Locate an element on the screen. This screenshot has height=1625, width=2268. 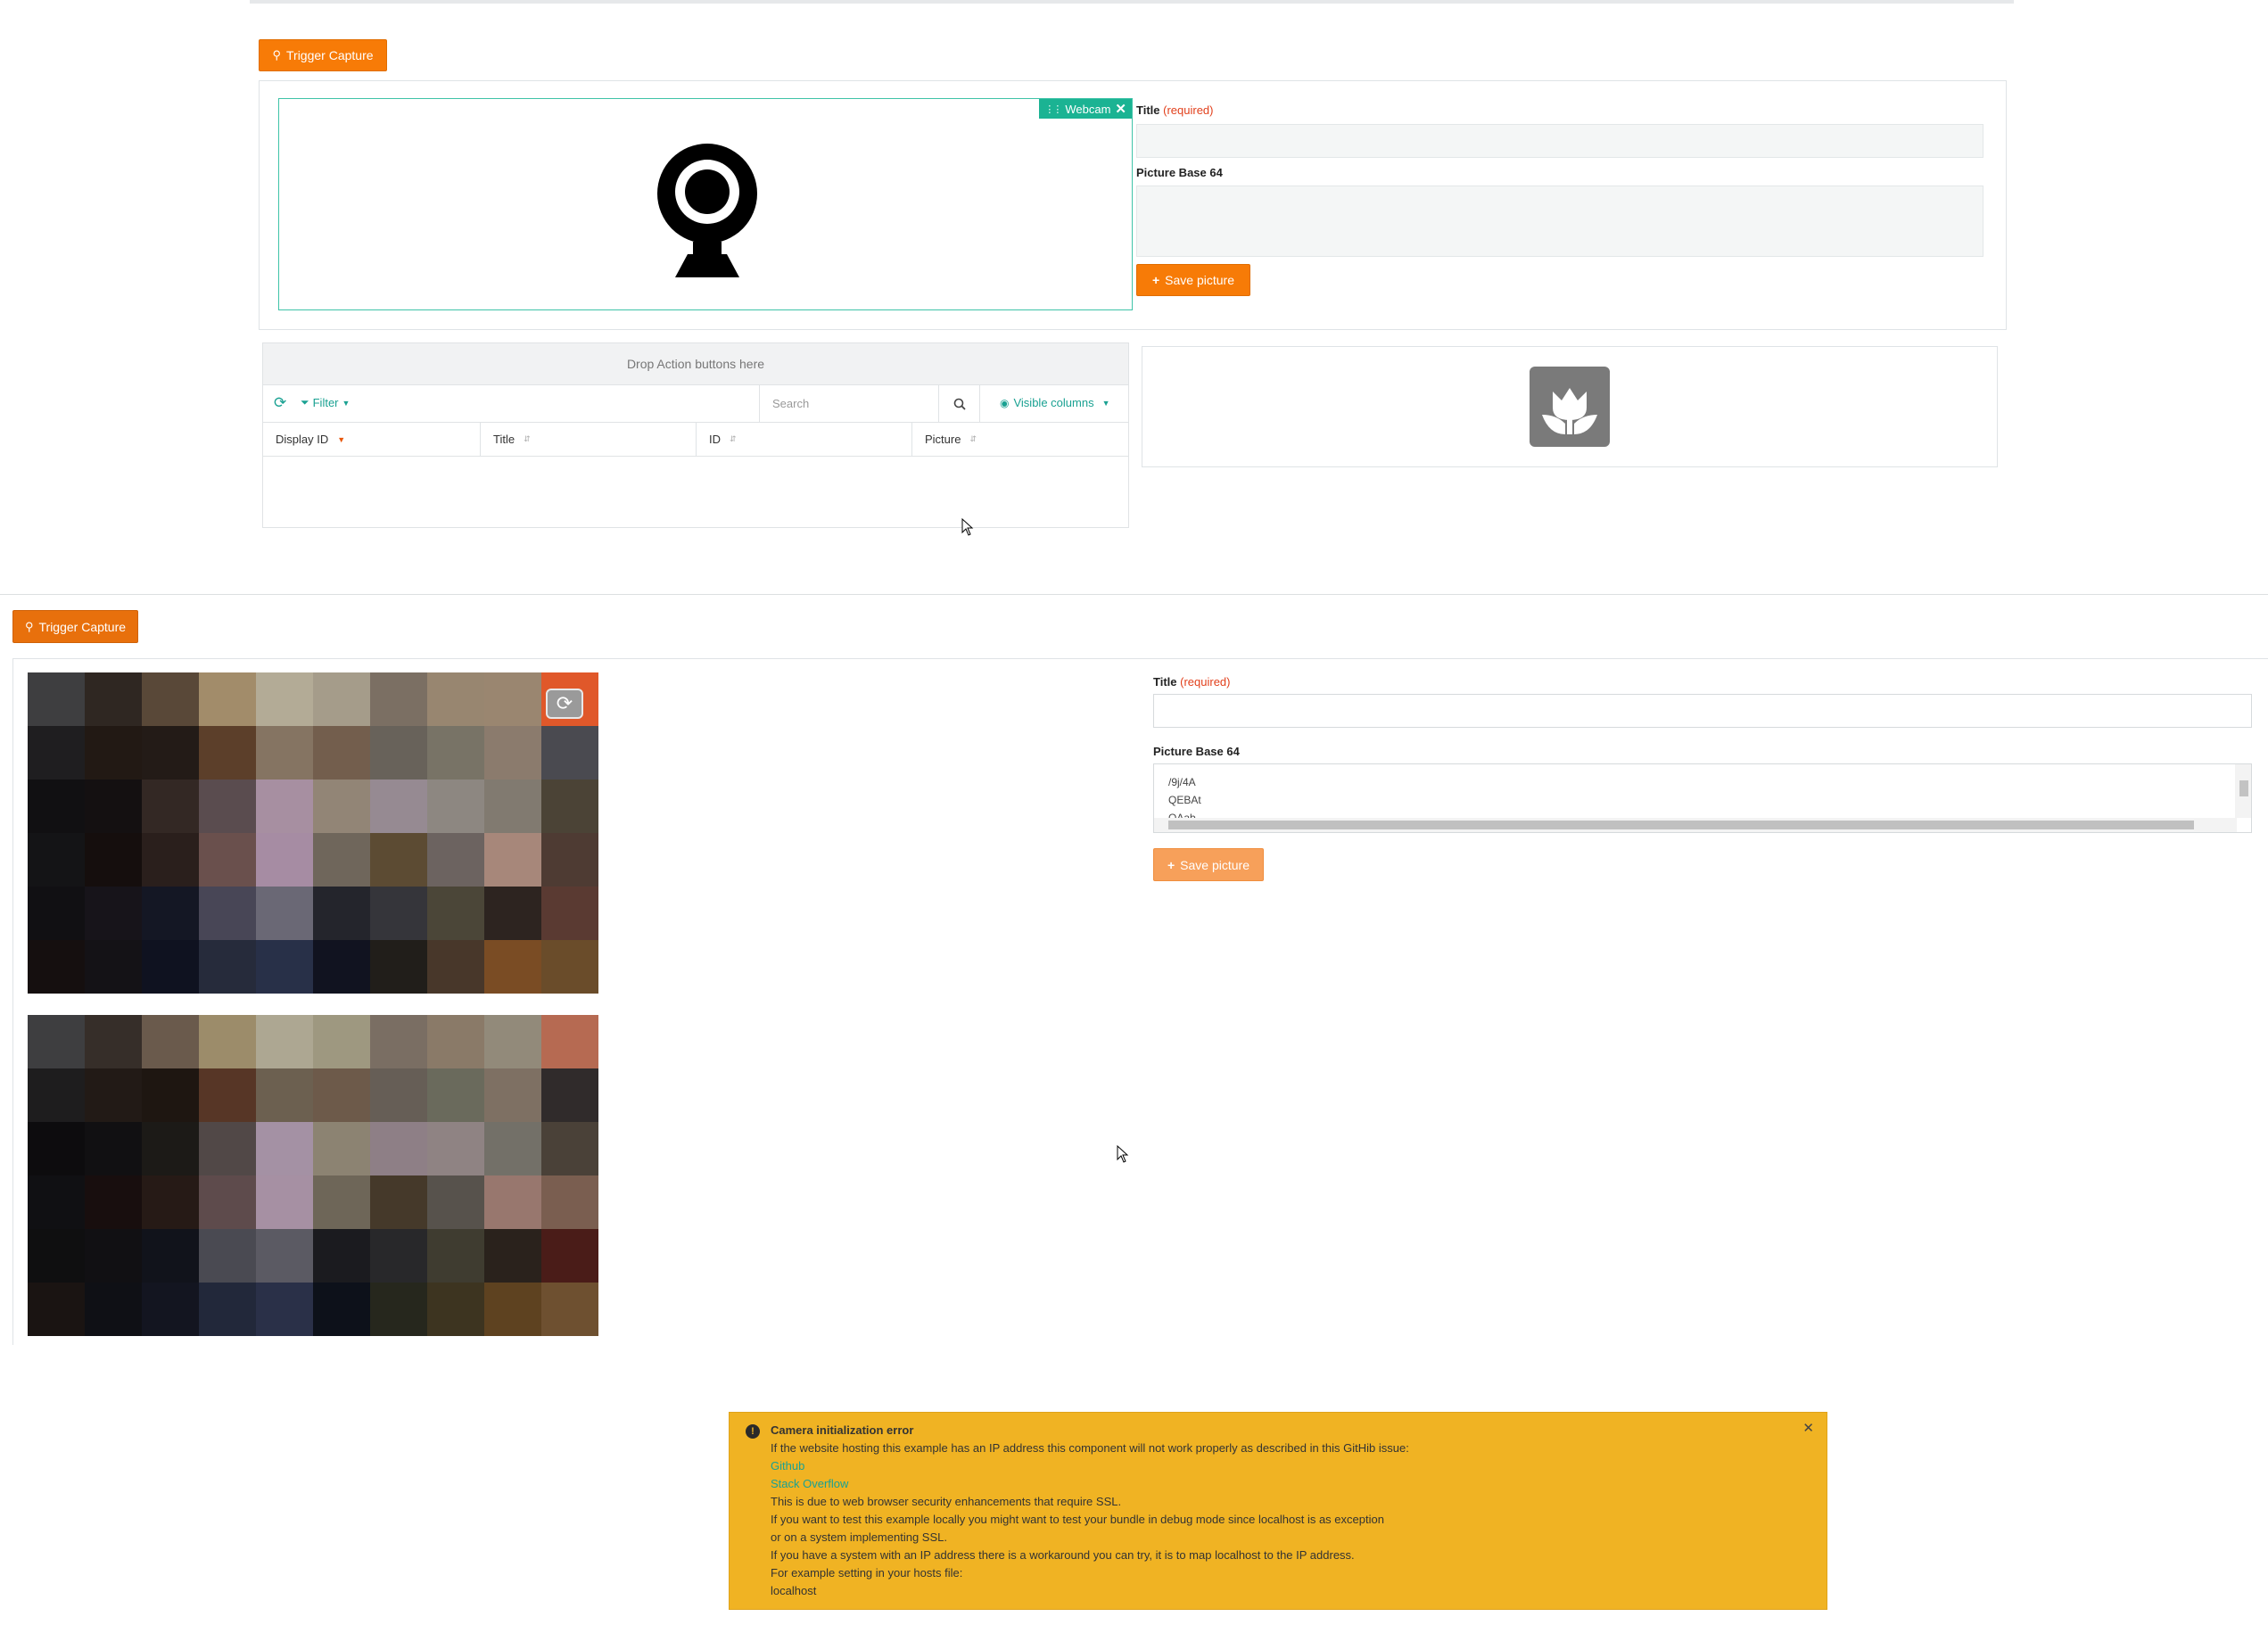
sort-icon: ⇵ is located at coordinates (973, 438).